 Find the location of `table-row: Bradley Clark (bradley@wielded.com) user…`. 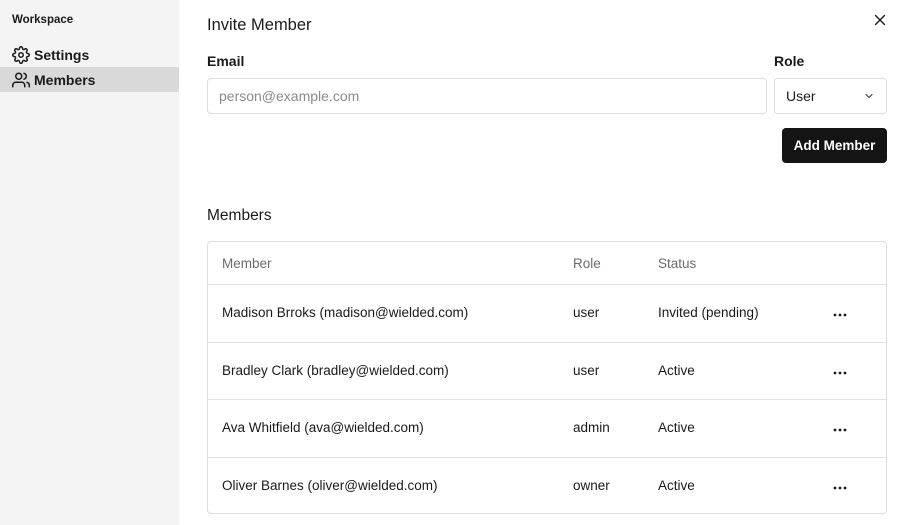

table-row: Bradley Clark (bradley@wielded.com) user… is located at coordinates (547, 371).